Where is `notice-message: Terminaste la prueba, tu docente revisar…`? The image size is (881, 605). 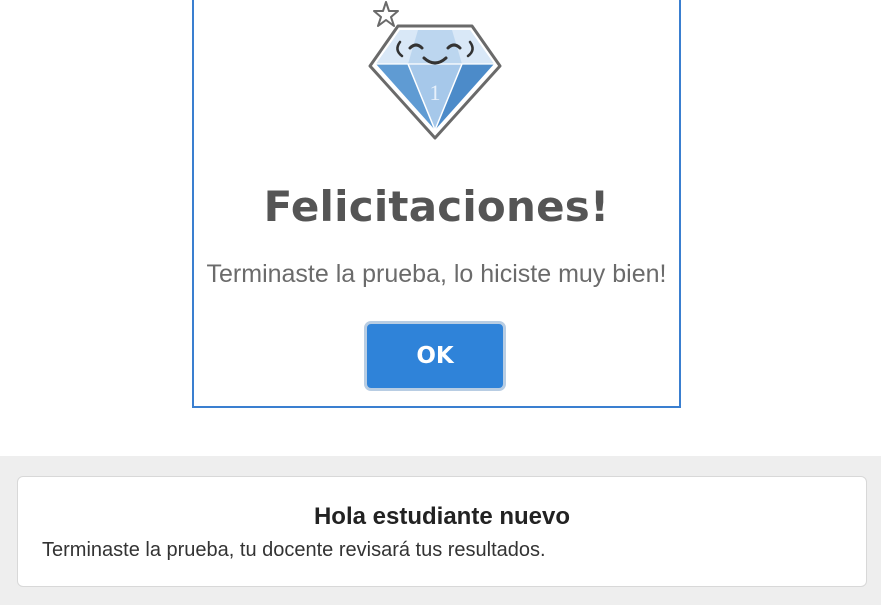
notice-message: Terminaste la prueba, tu docente revisar… is located at coordinates (294, 550).